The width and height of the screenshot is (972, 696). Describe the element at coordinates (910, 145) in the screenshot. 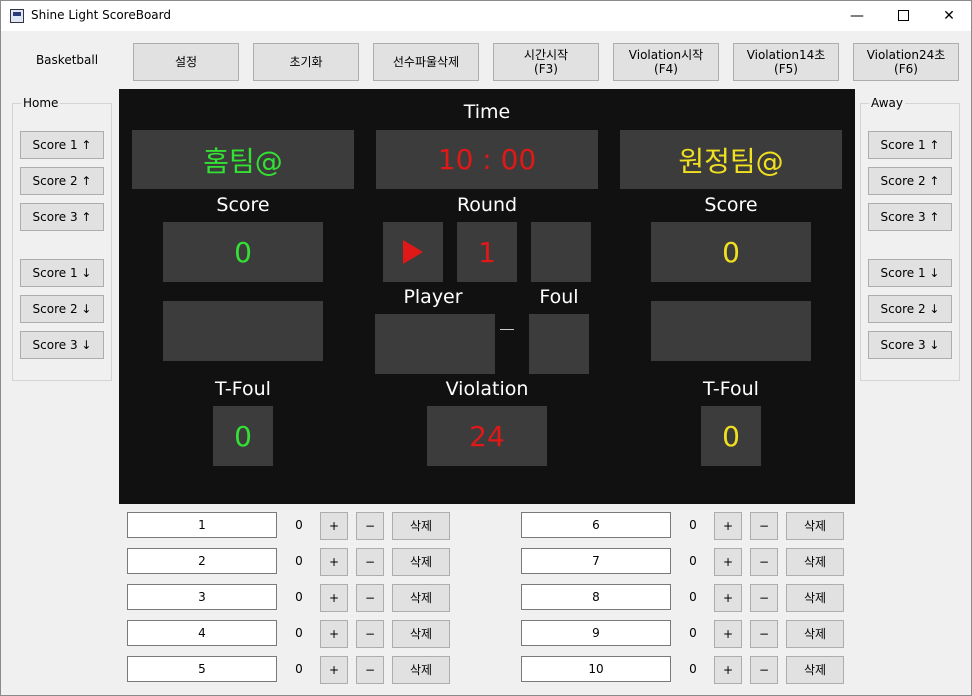

I see `away-score-1-up-button: Score 1 ↑` at that location.